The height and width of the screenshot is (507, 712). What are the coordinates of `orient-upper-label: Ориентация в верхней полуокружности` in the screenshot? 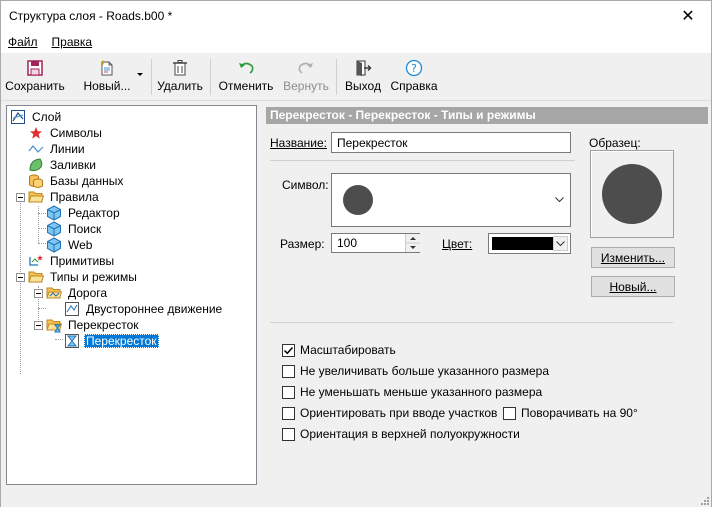 It's located at (410, 434).